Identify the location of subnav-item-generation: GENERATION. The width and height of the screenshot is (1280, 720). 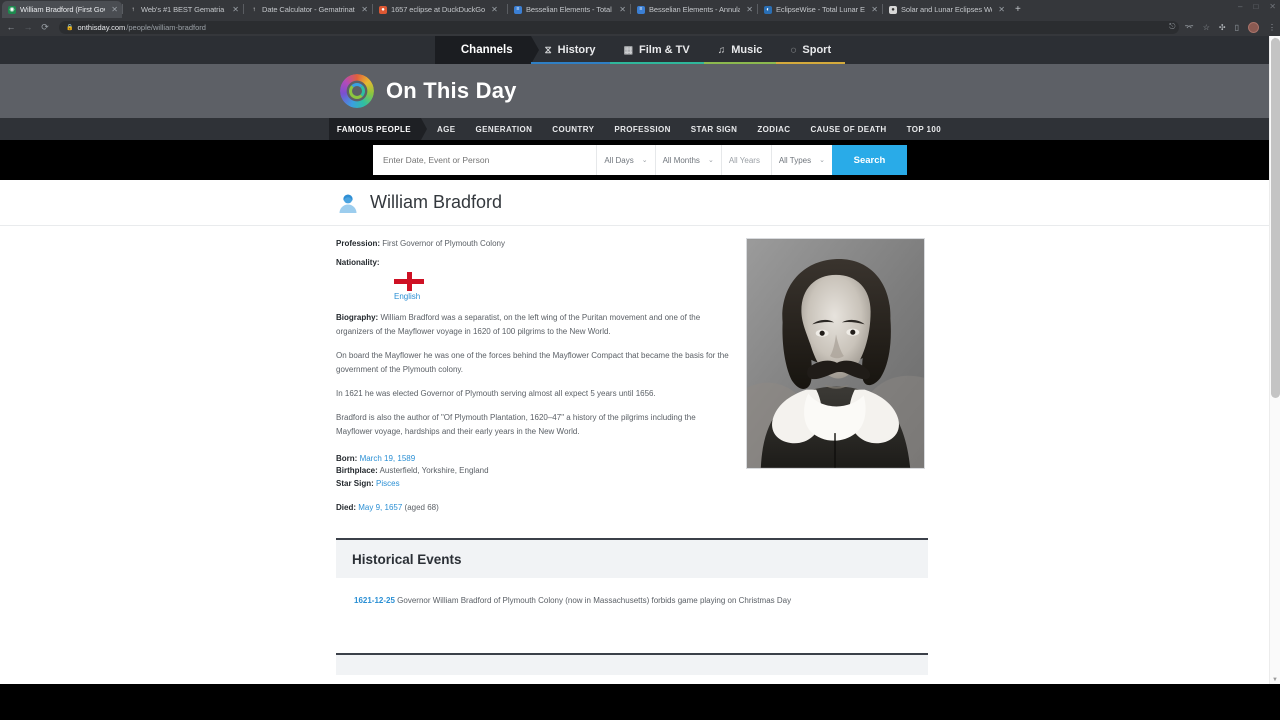
(504, 129).